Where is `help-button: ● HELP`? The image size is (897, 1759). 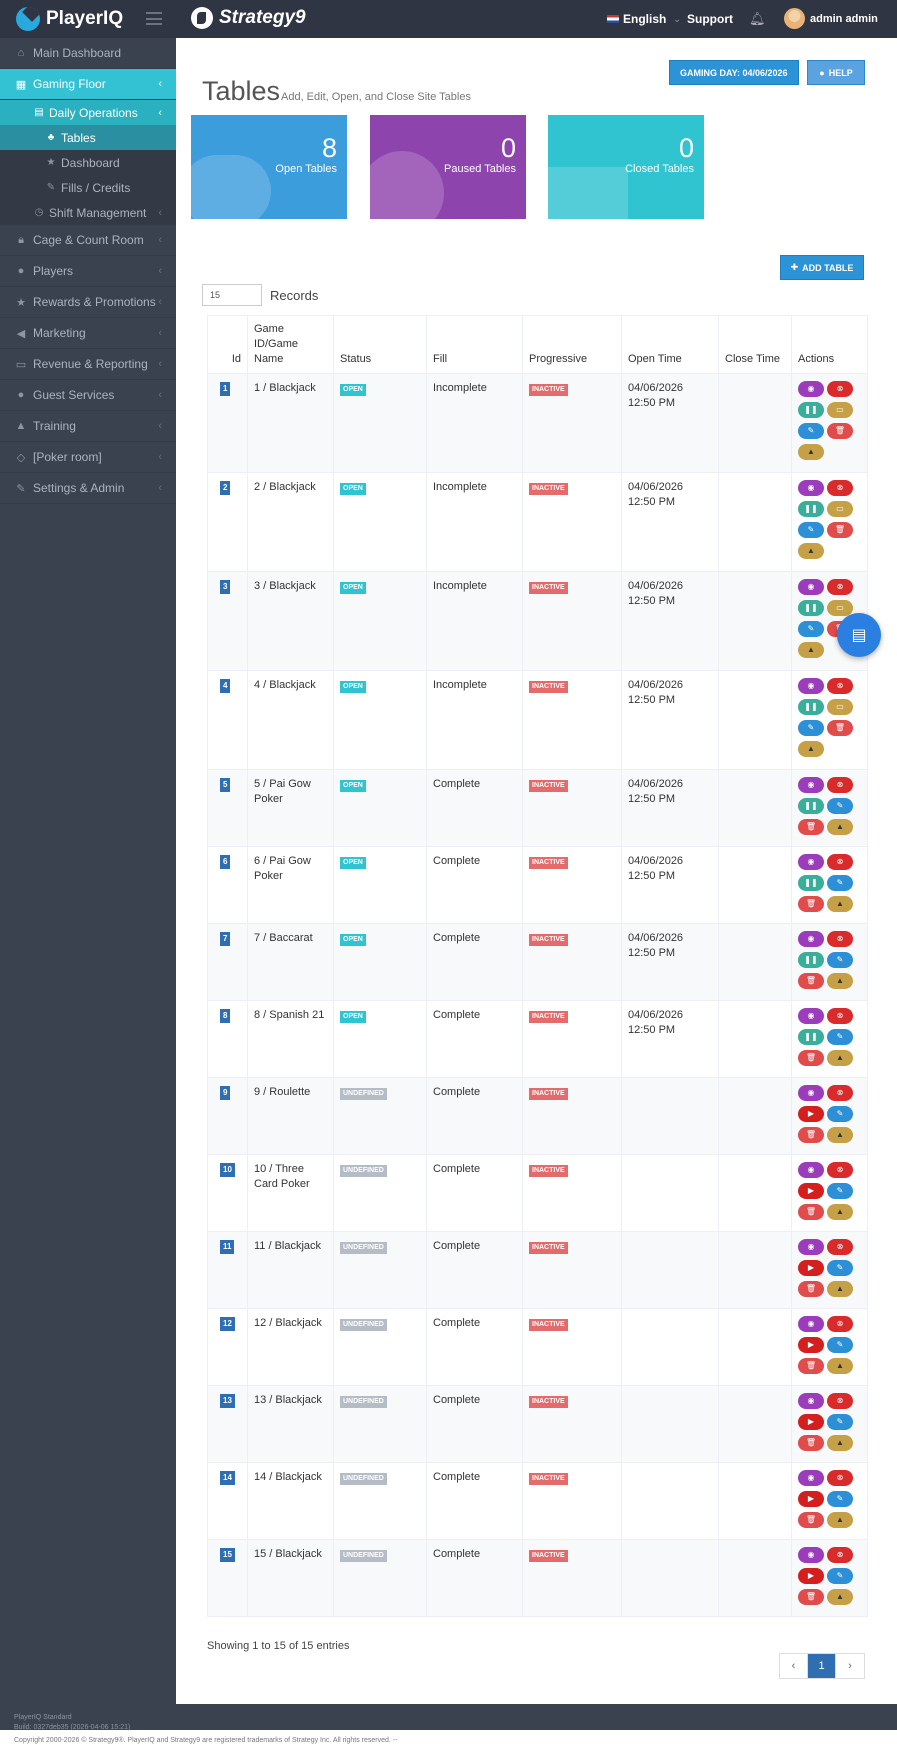
help-button: ● HELP is located at coordinates (836, 72).